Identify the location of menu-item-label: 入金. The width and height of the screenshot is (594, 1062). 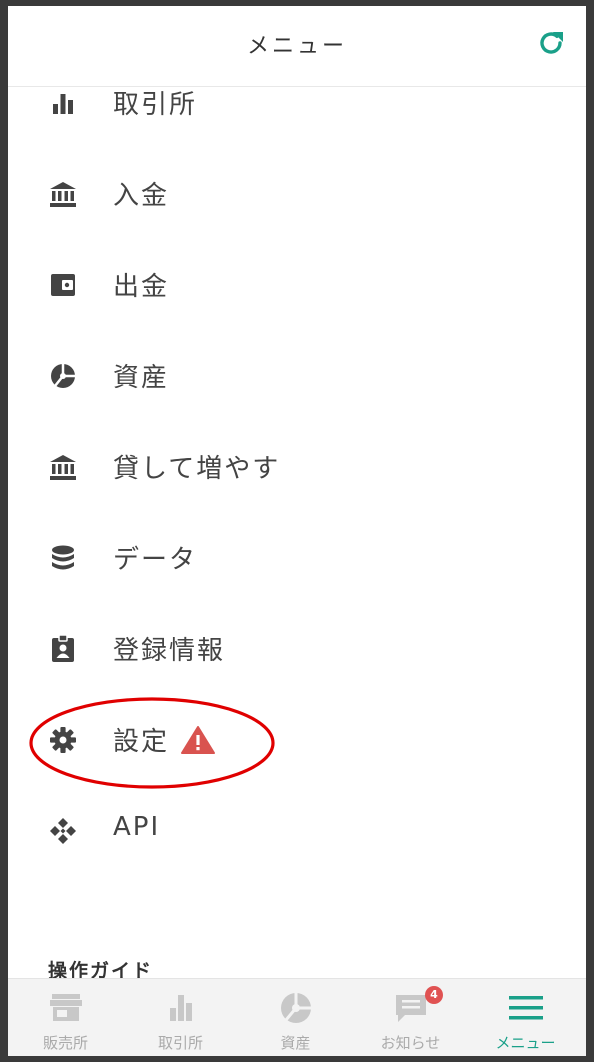
(141, 196).